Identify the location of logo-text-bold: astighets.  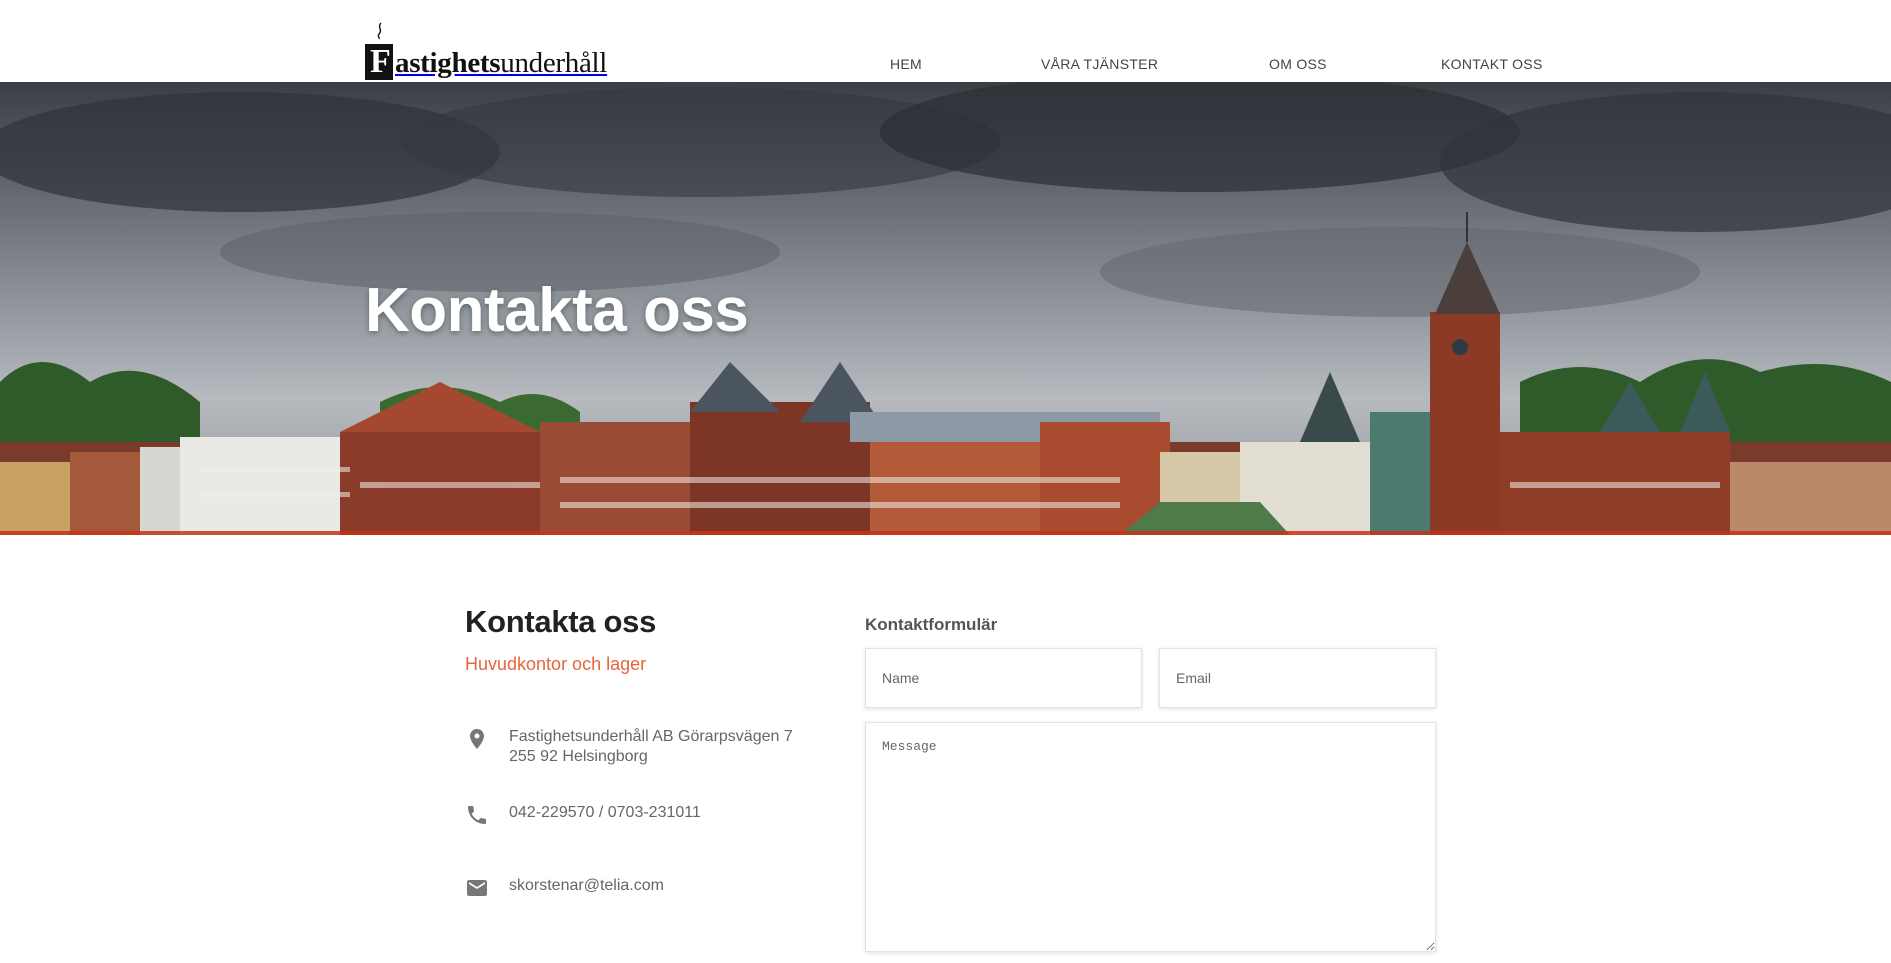
(448, 63).